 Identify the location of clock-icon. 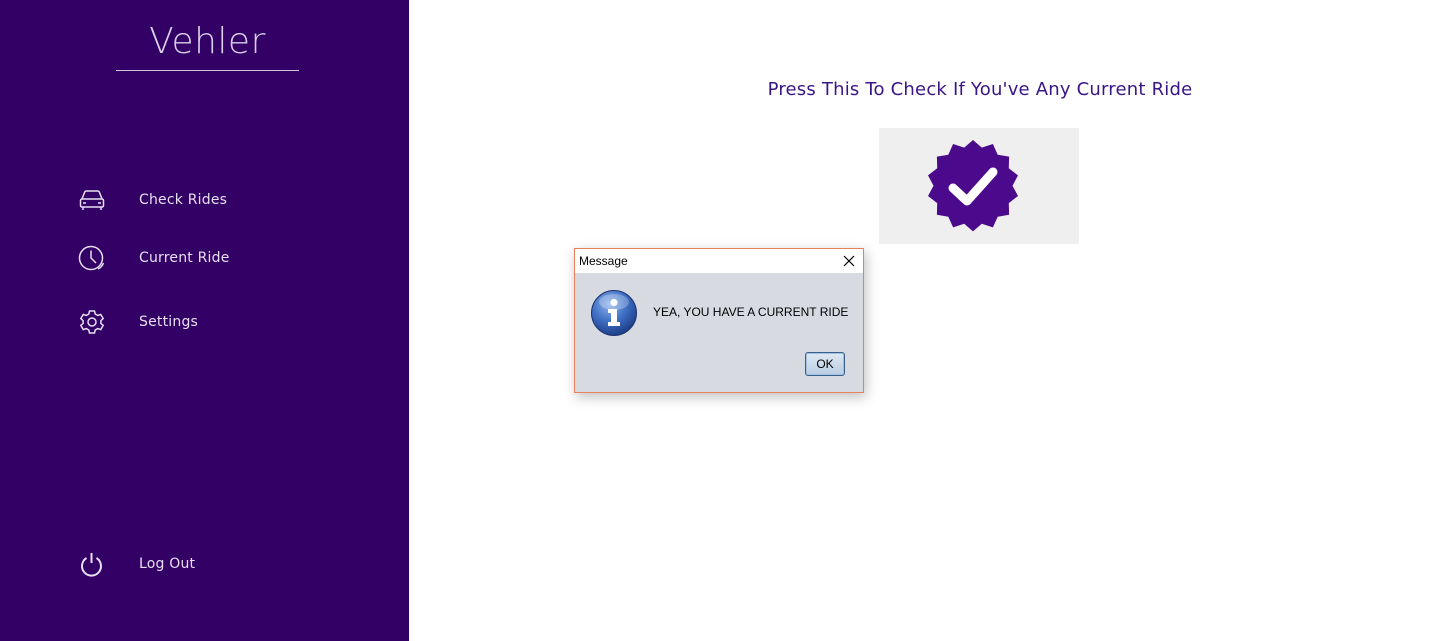
(92, 258).